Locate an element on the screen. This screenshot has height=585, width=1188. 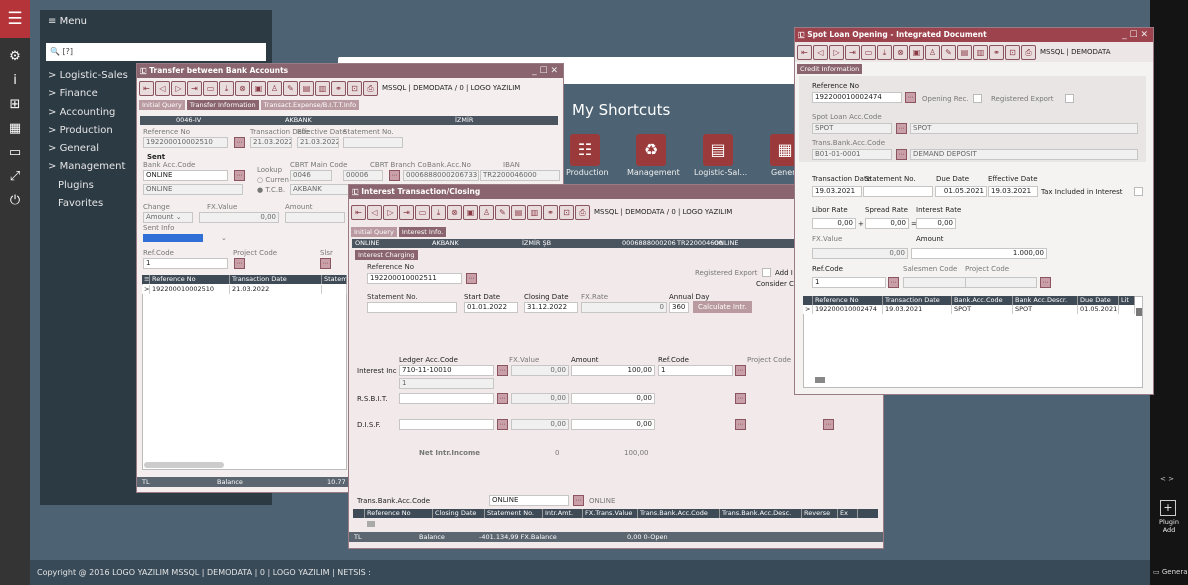
reference-field: 192200010002511 is located at coordinates (414, 278).